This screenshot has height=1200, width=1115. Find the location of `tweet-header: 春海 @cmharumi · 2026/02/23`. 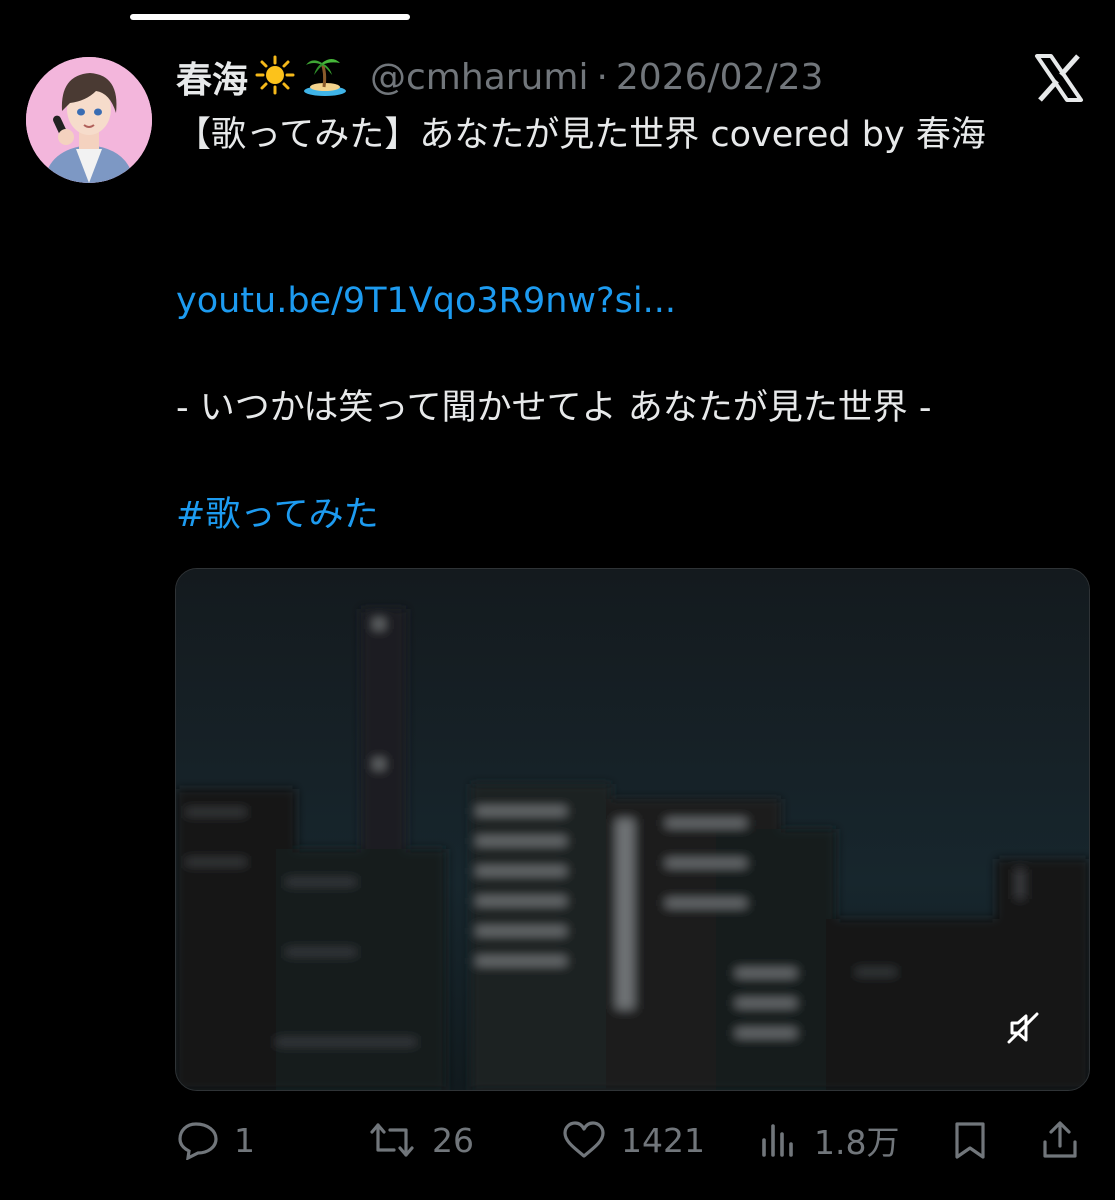

tweet-header: 春海 @cmharumi · 2026/02/23 is located at coordinates (499, 77).